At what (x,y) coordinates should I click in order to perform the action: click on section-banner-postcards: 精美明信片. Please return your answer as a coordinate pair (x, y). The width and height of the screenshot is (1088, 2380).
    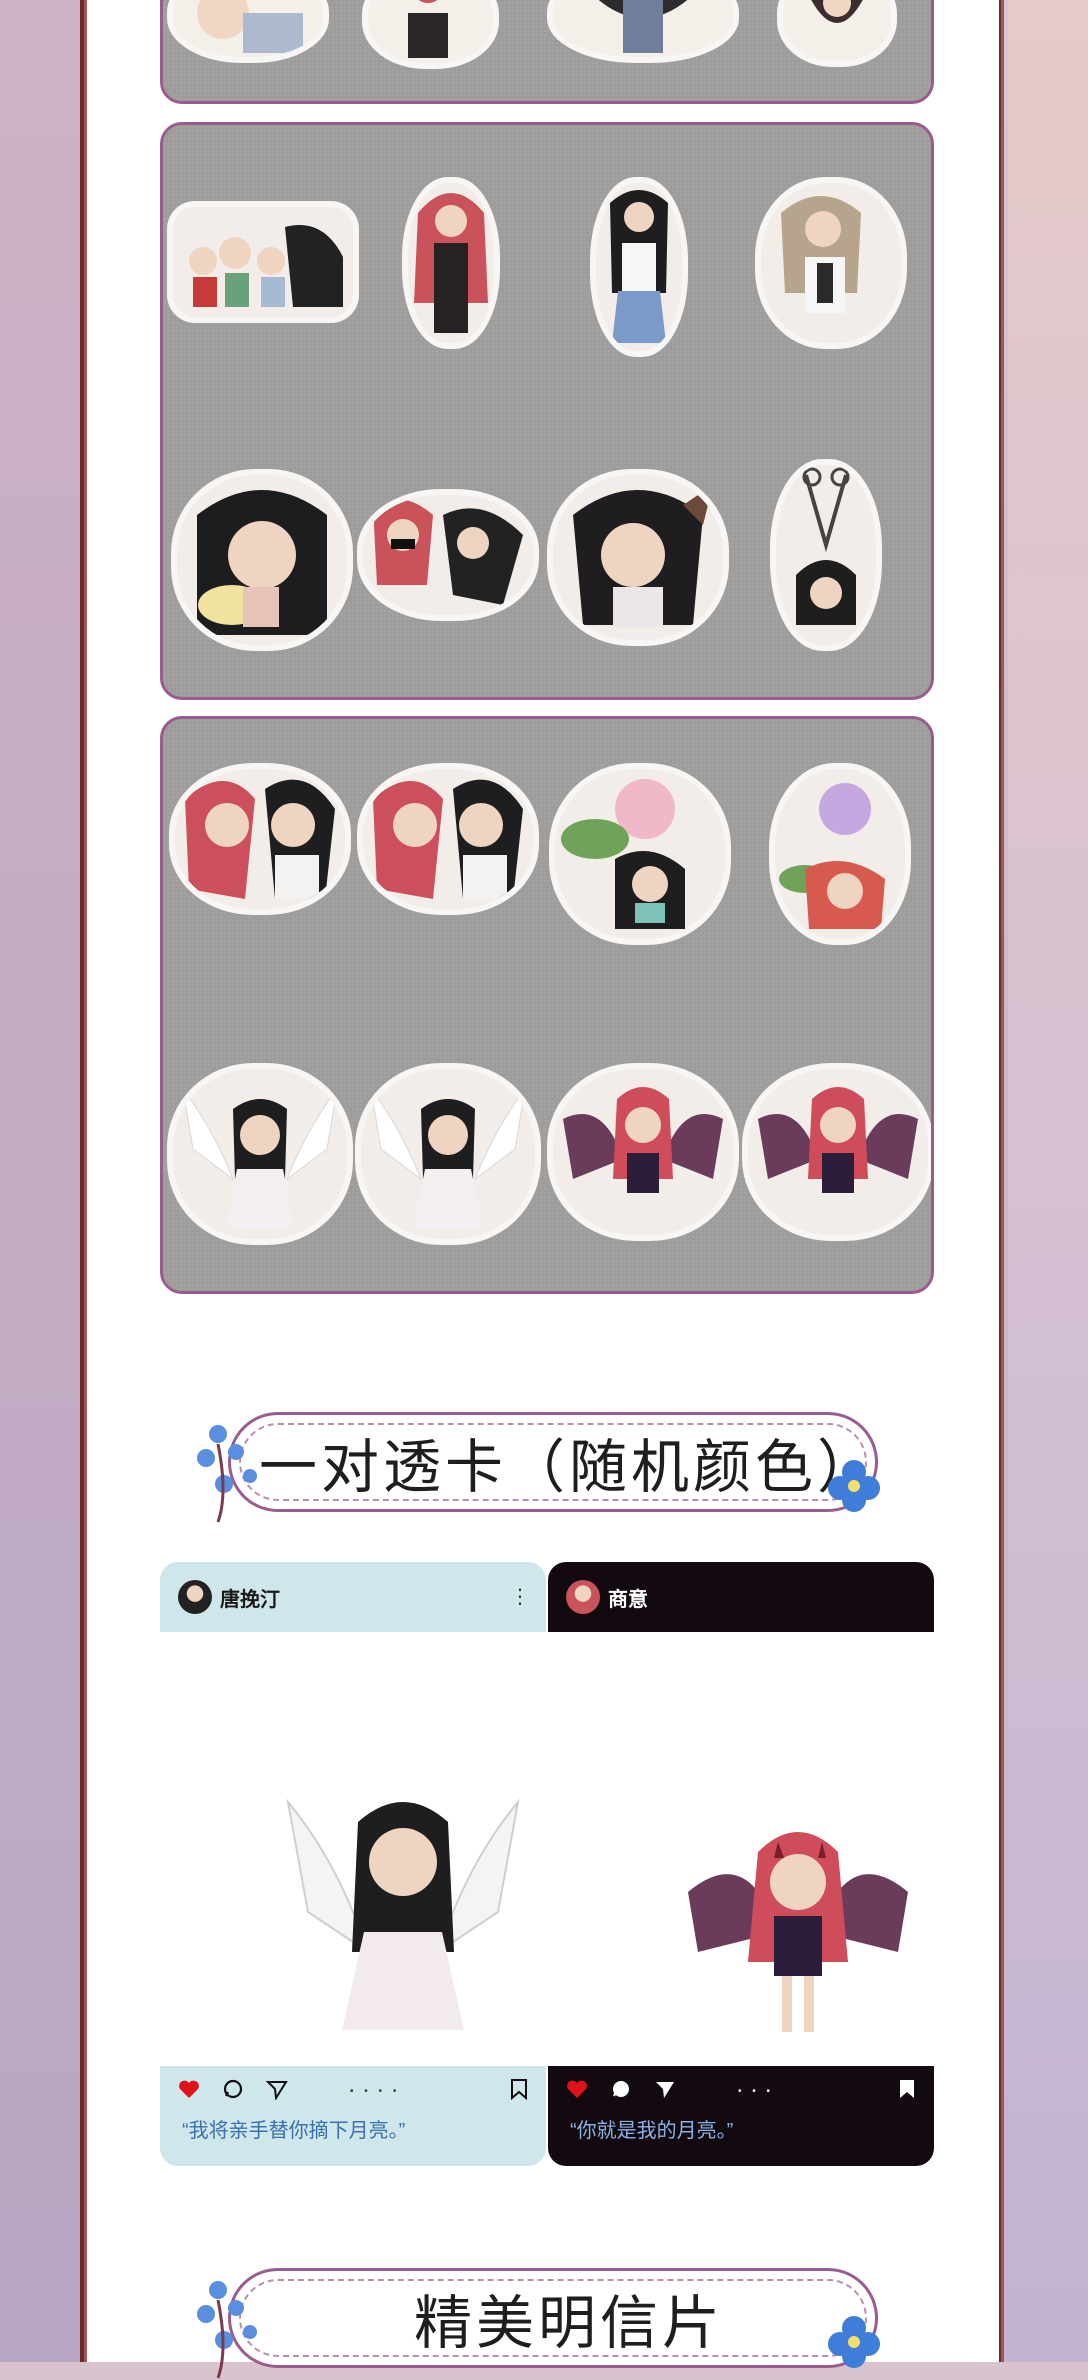
    Looking at the image, I should click on (543, 2320).